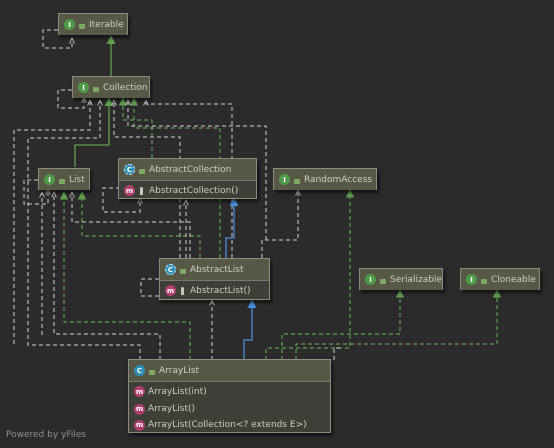  Describe the element at coordinates (279, 224) in the screenshot. I see `edge-dep-randomaccess` at that location.